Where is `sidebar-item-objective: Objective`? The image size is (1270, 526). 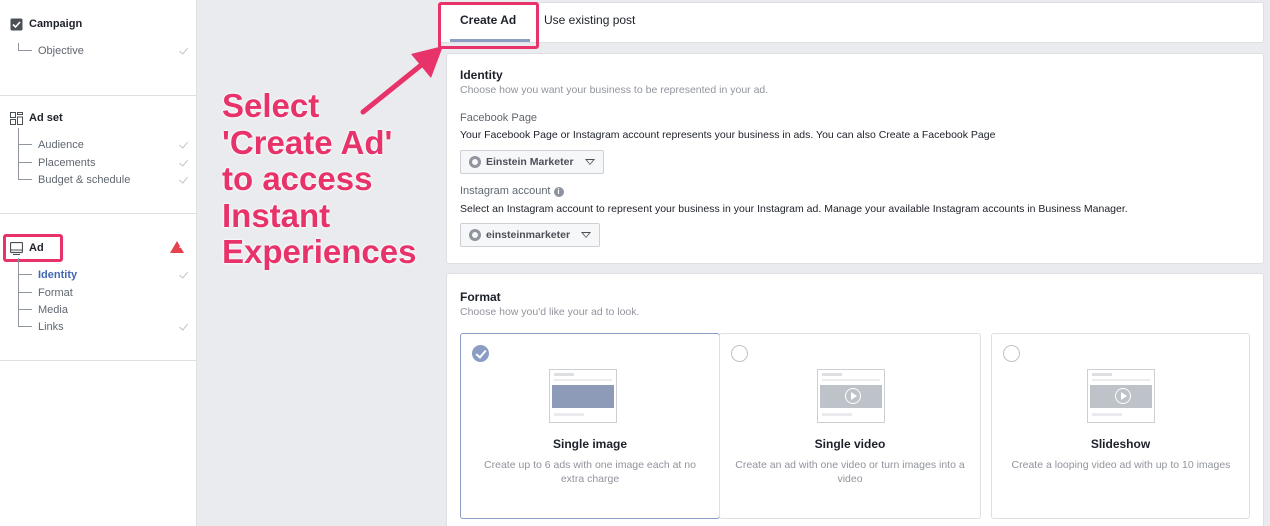 sidebar-item-objective: Objective is located at coordinates (103, 51).